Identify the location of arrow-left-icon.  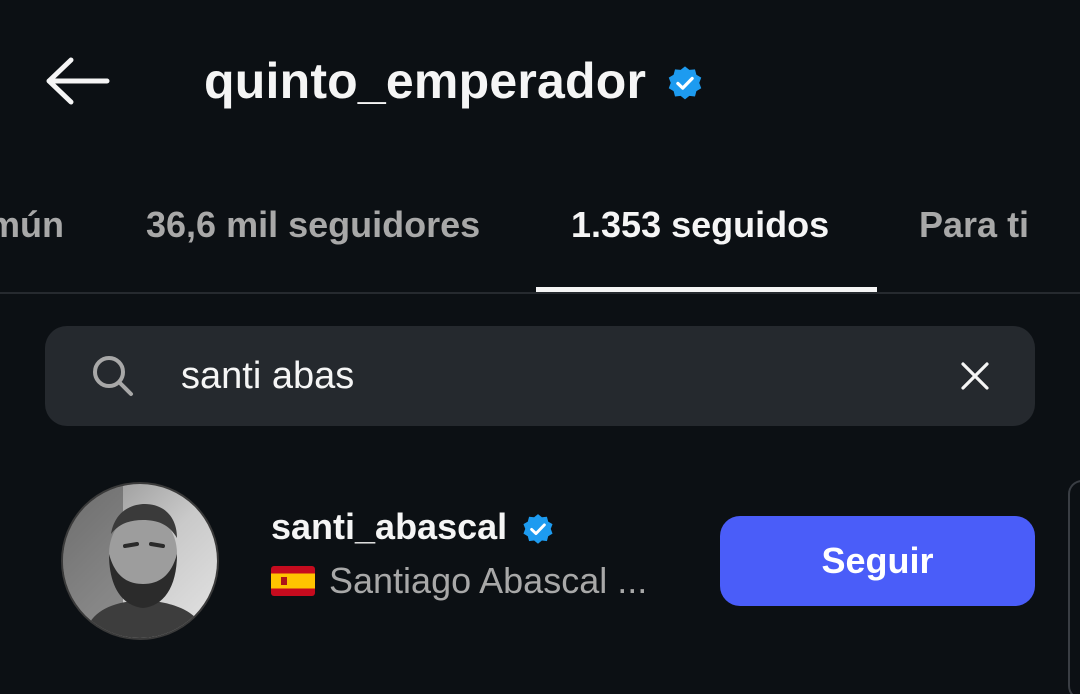
(78, 81).